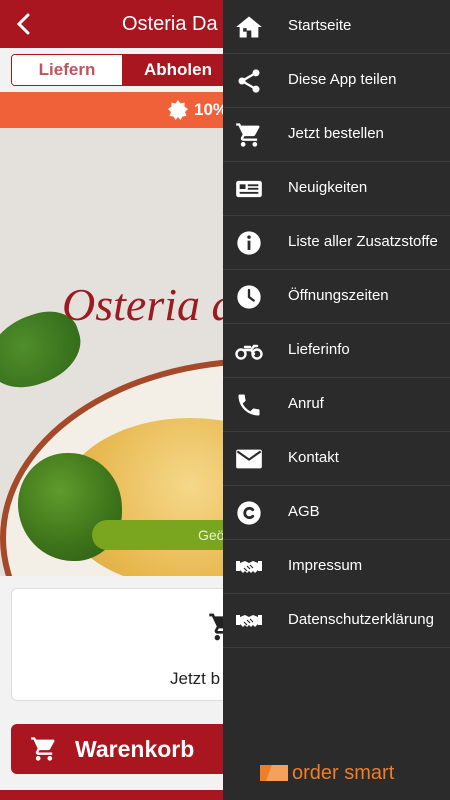 This screenshot has height=800, width=450. Describe the element at coordinates (249, 27) in the screenshot. I see `home-icon` at that location.